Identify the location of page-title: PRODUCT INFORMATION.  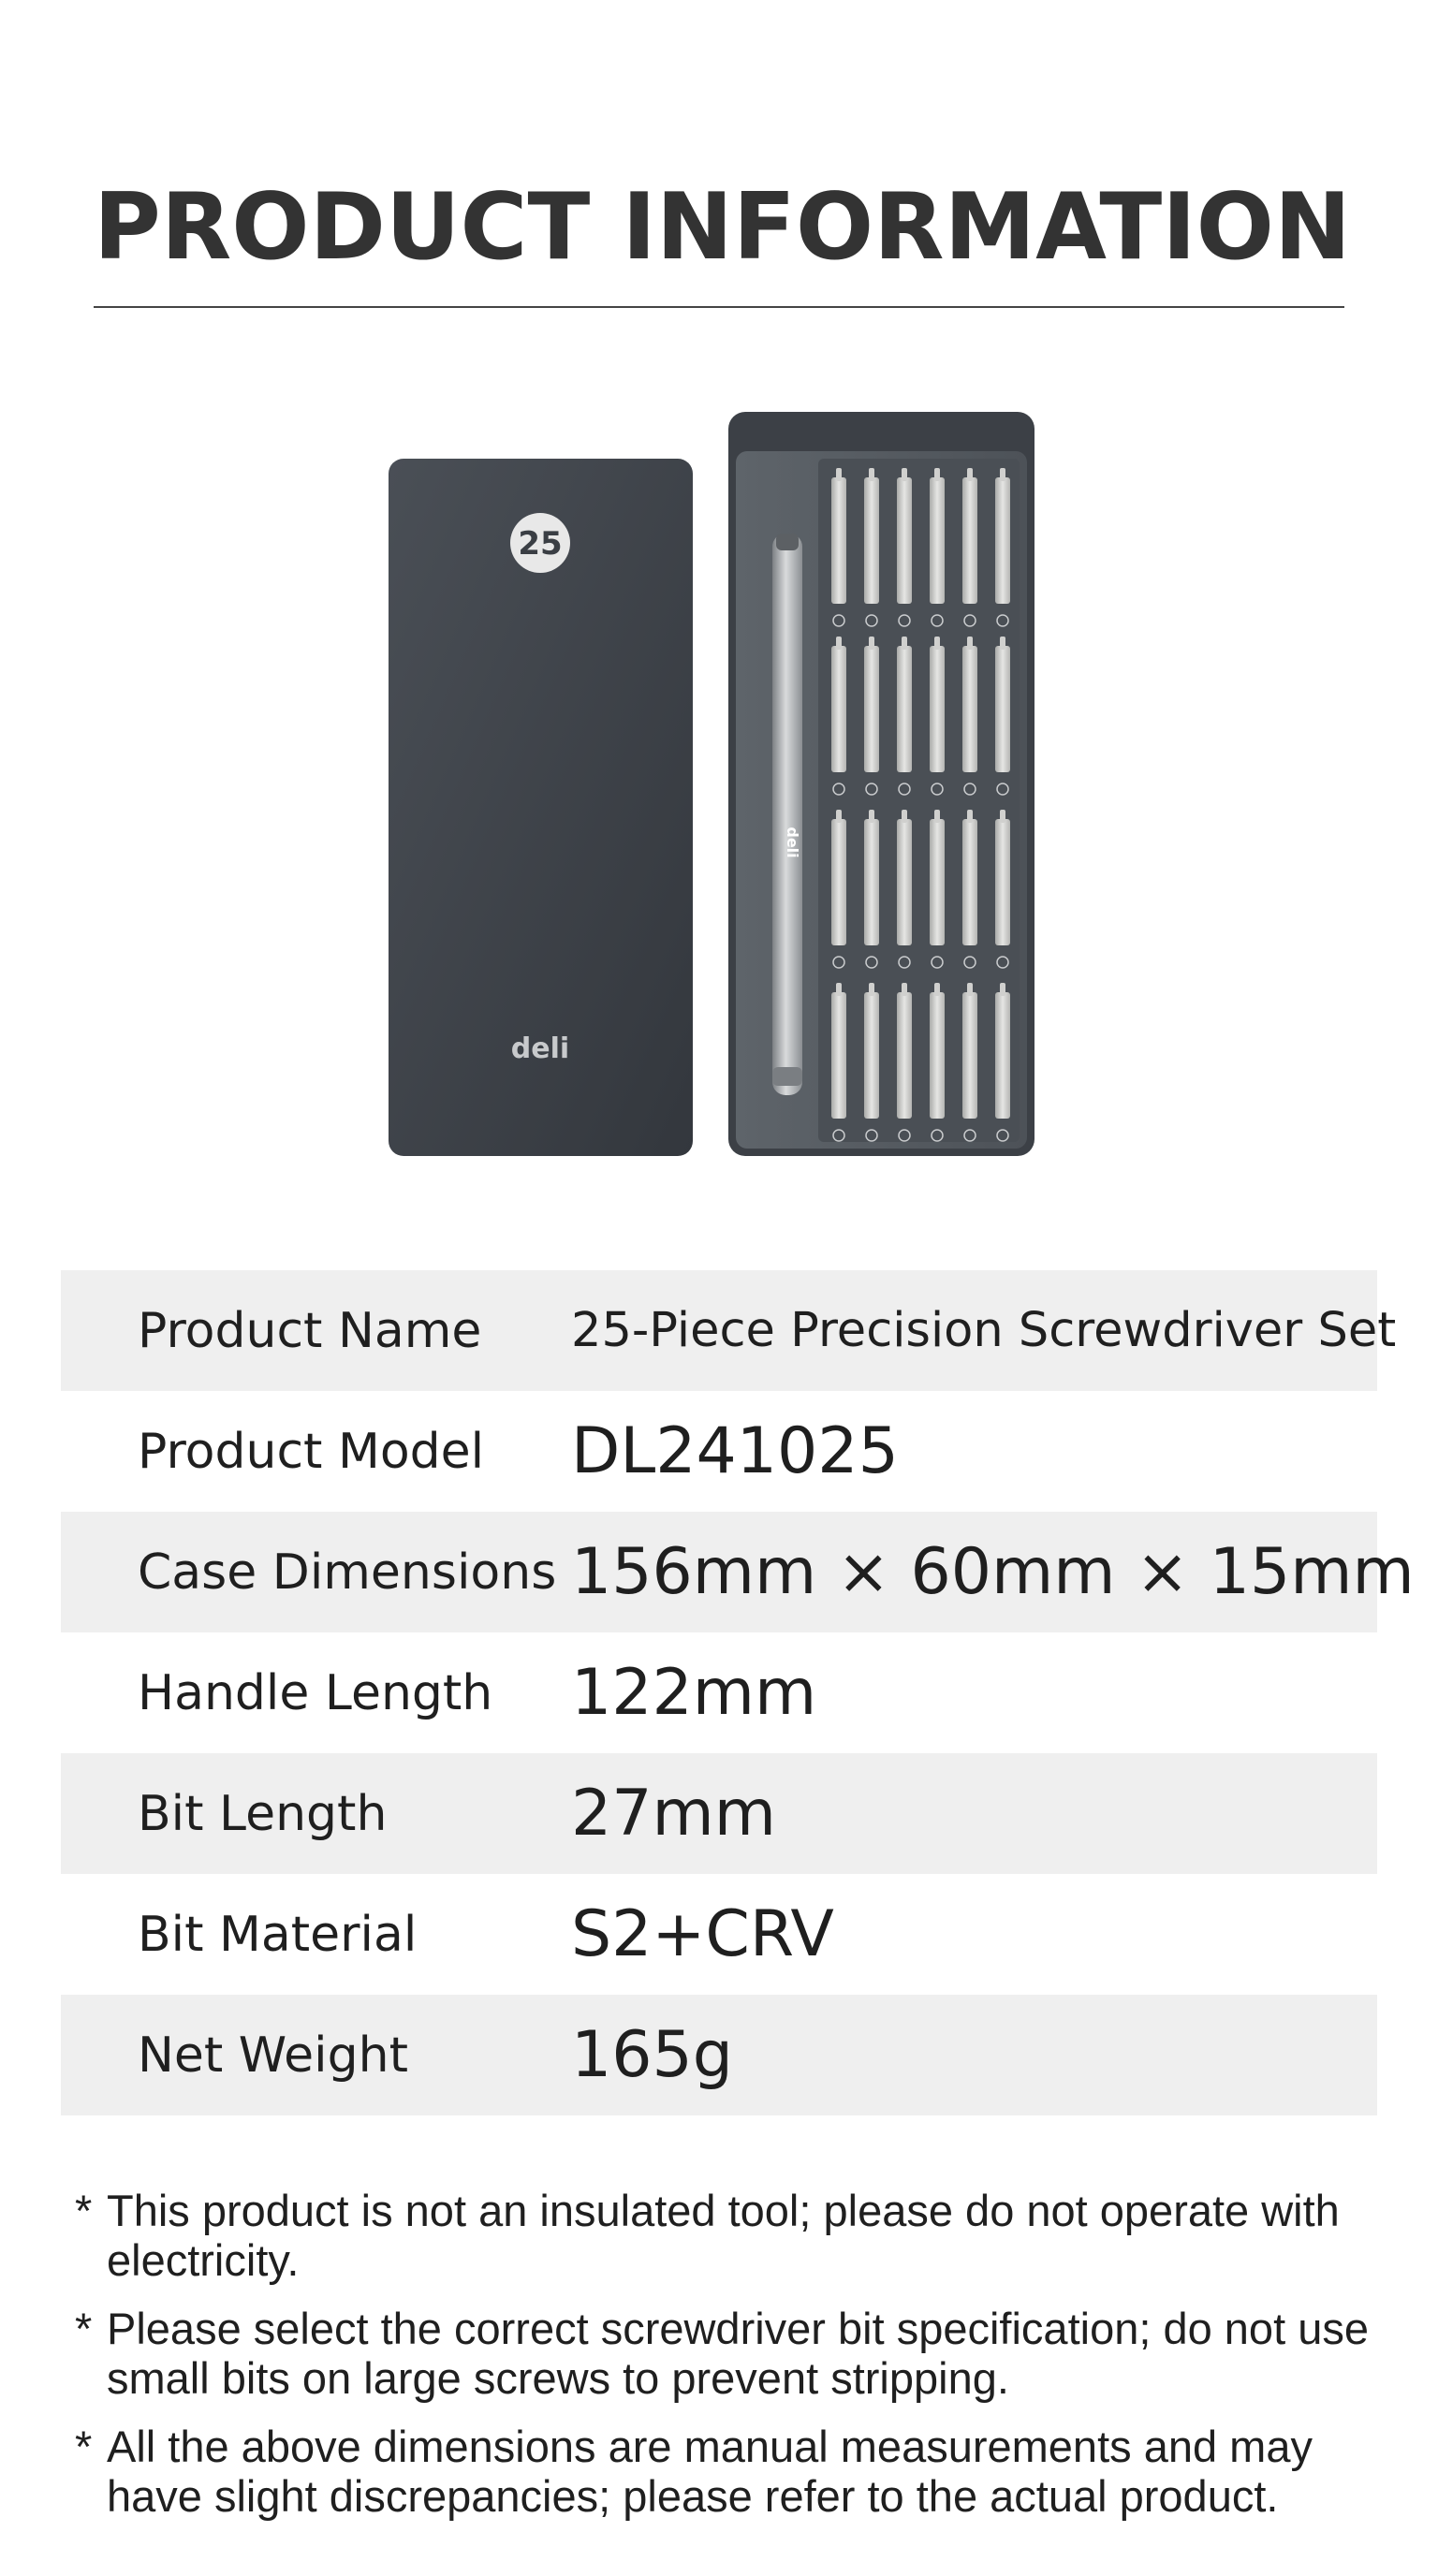
(723, 227).